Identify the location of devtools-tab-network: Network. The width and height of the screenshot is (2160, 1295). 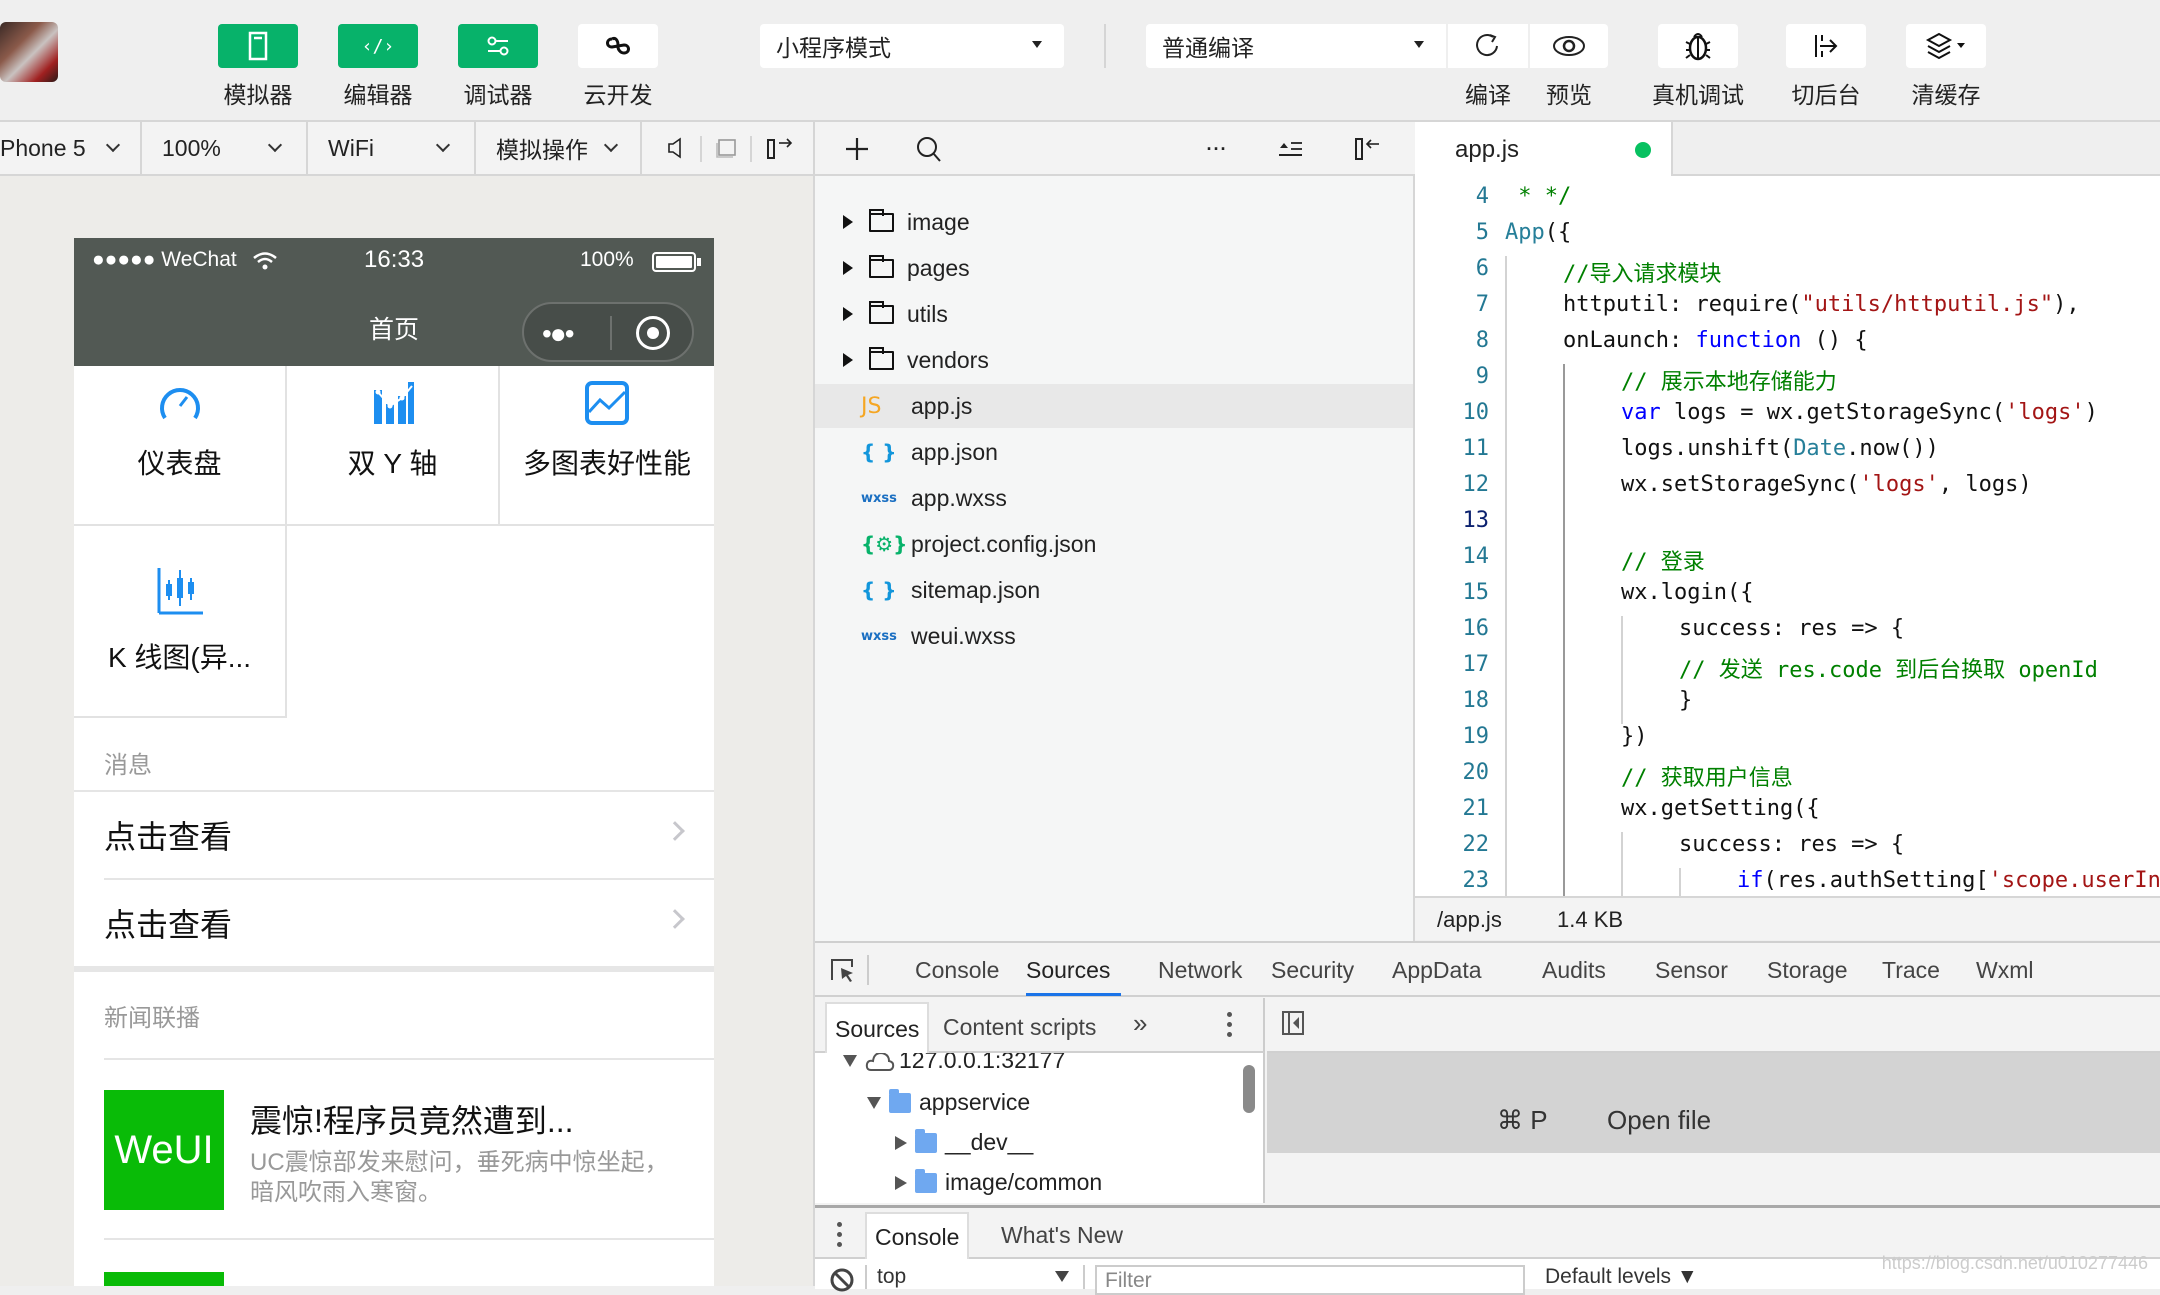
(1200, 970).